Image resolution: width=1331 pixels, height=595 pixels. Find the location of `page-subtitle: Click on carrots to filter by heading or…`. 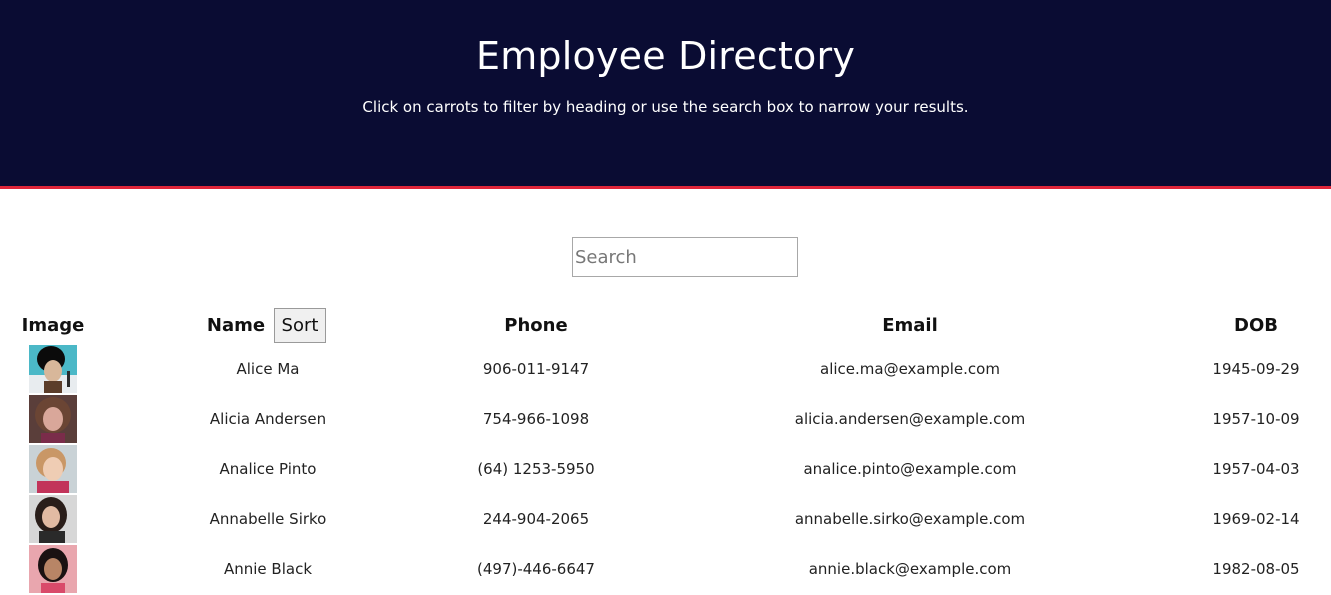

page-subtitle: Click on carrots to filter by heading or… is located at coordinates (665, 107).